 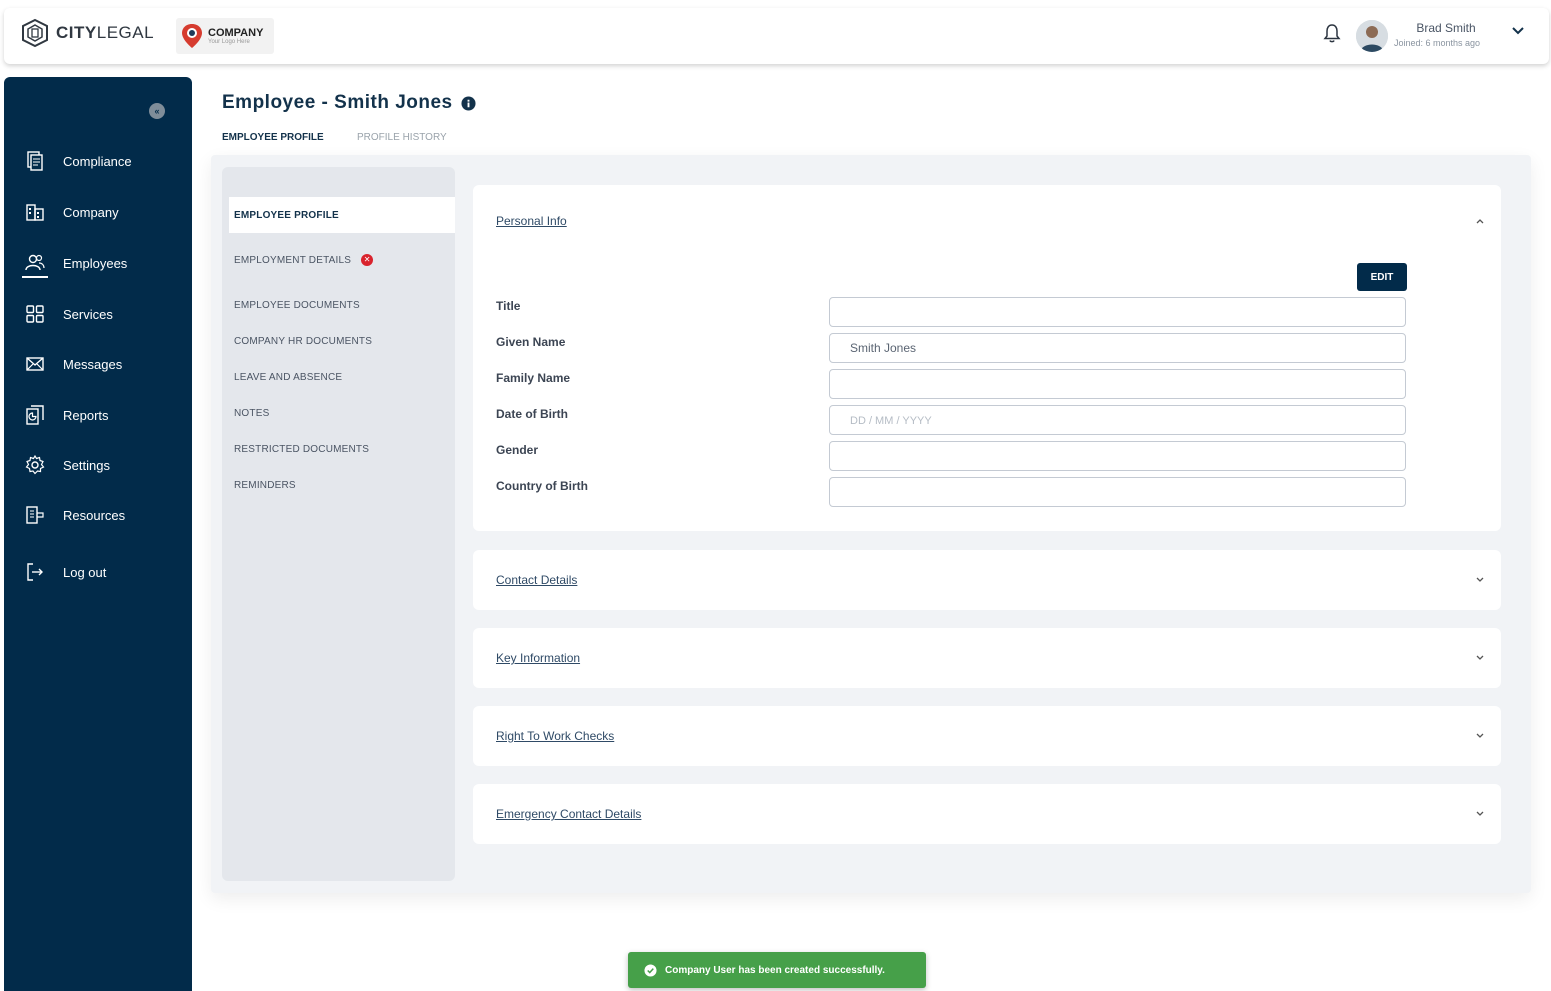 What do you see at coordinates (85, 572) in the screenshot?
I see `sidebar-item-label: Log out` at bounding box center [85, 572].